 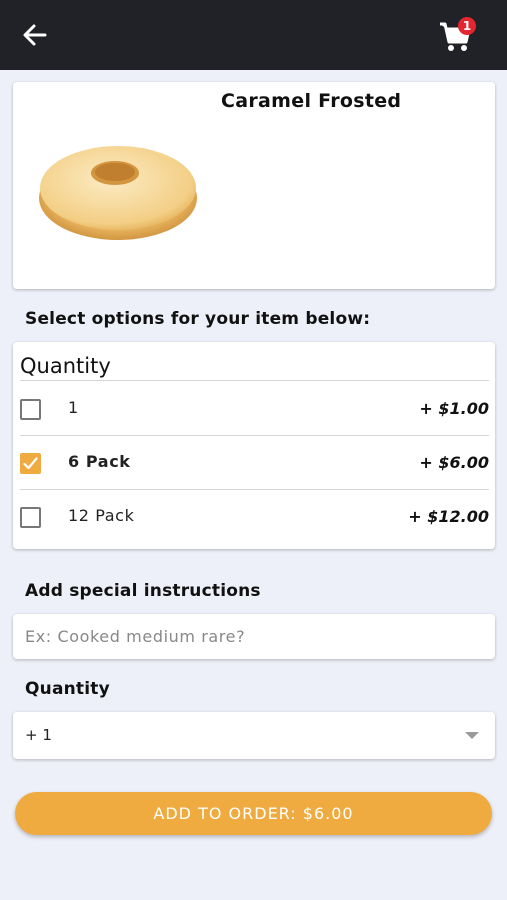 I want to click on option-price: + $1.00, so click(x=454, y=408).